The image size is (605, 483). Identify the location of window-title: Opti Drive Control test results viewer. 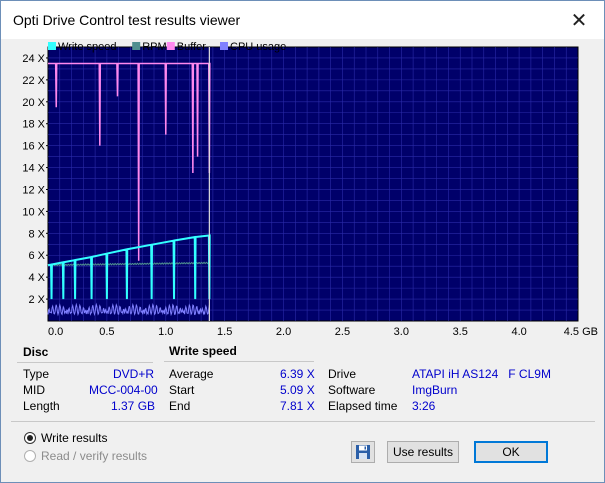
(127, 20).